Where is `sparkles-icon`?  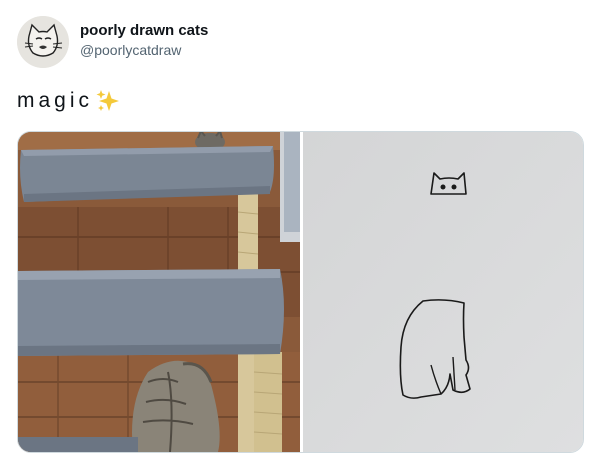
sparkles-icon is located at coordinates (108, 100).